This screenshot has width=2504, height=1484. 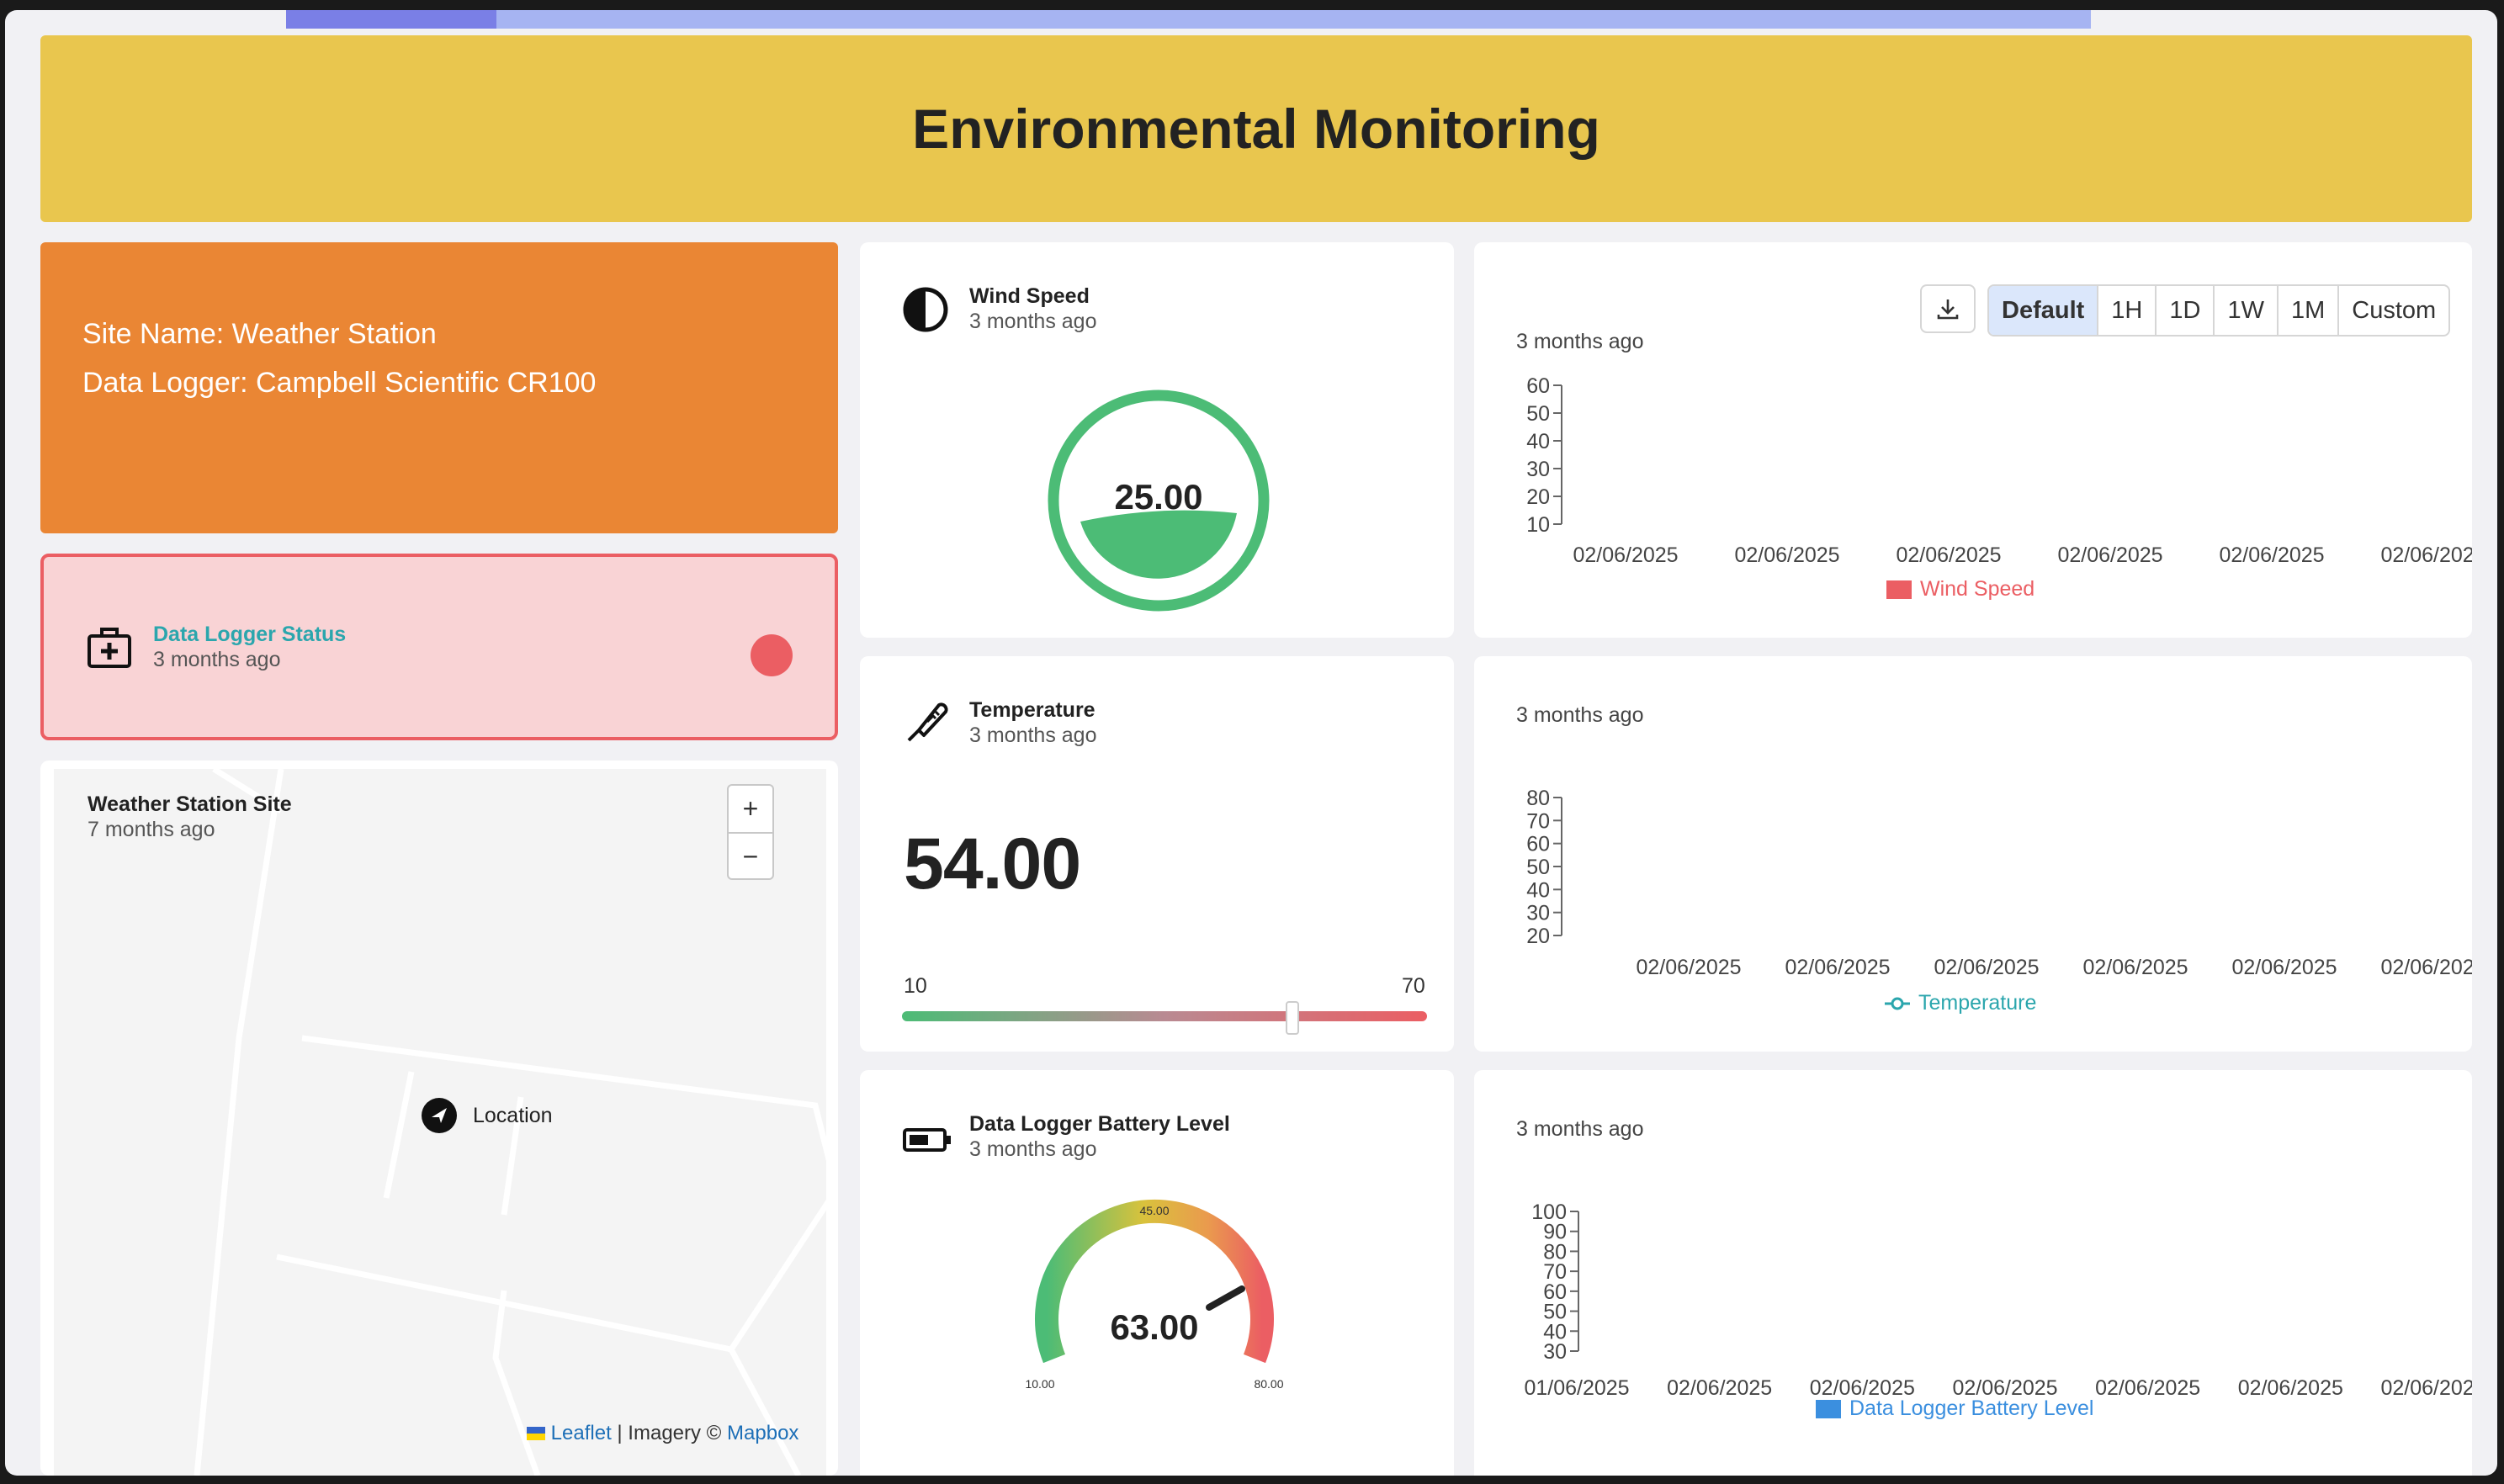 What do you see at coordinates (1033, 735) in the screenshot?
I see `temperature-time: 3 months ago` at bounding box center [1033, 735].